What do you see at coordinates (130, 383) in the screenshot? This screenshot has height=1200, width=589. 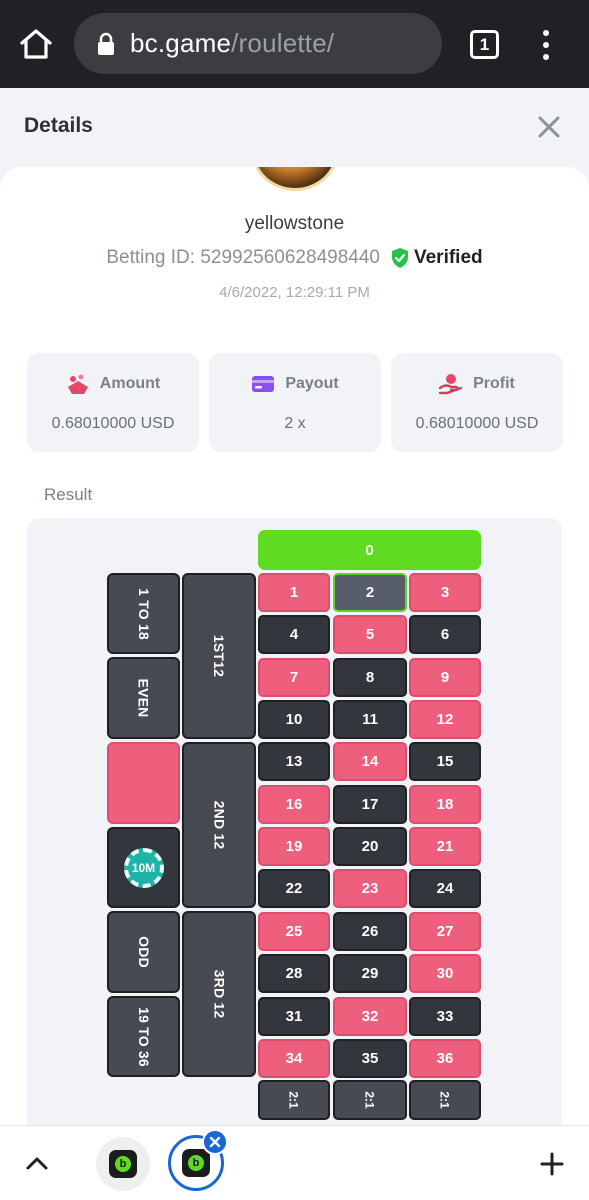 I see `stat-label: Amount` at bounding box center [130, 383].